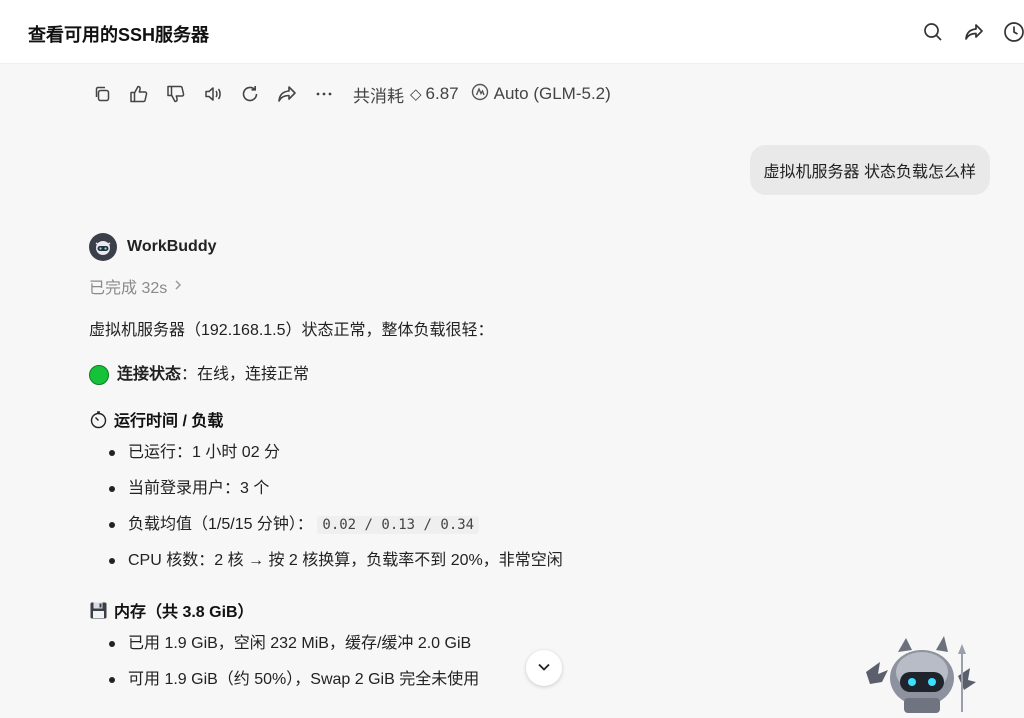 Image resolution: width=1024 pixels, height=718 pixels. I want to click on chevron-down-icon, so click(544, 668).